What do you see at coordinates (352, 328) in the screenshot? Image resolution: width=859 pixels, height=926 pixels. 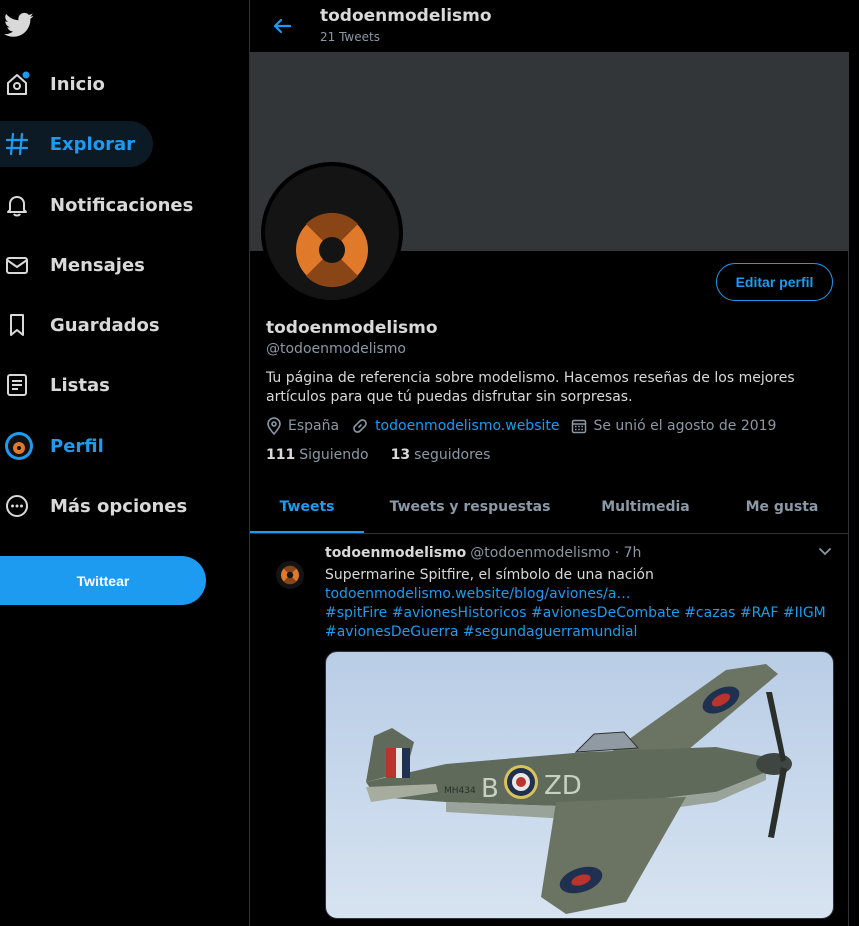 I see `profile-name: todoenmodelismo` at bounding box center [352, 328].